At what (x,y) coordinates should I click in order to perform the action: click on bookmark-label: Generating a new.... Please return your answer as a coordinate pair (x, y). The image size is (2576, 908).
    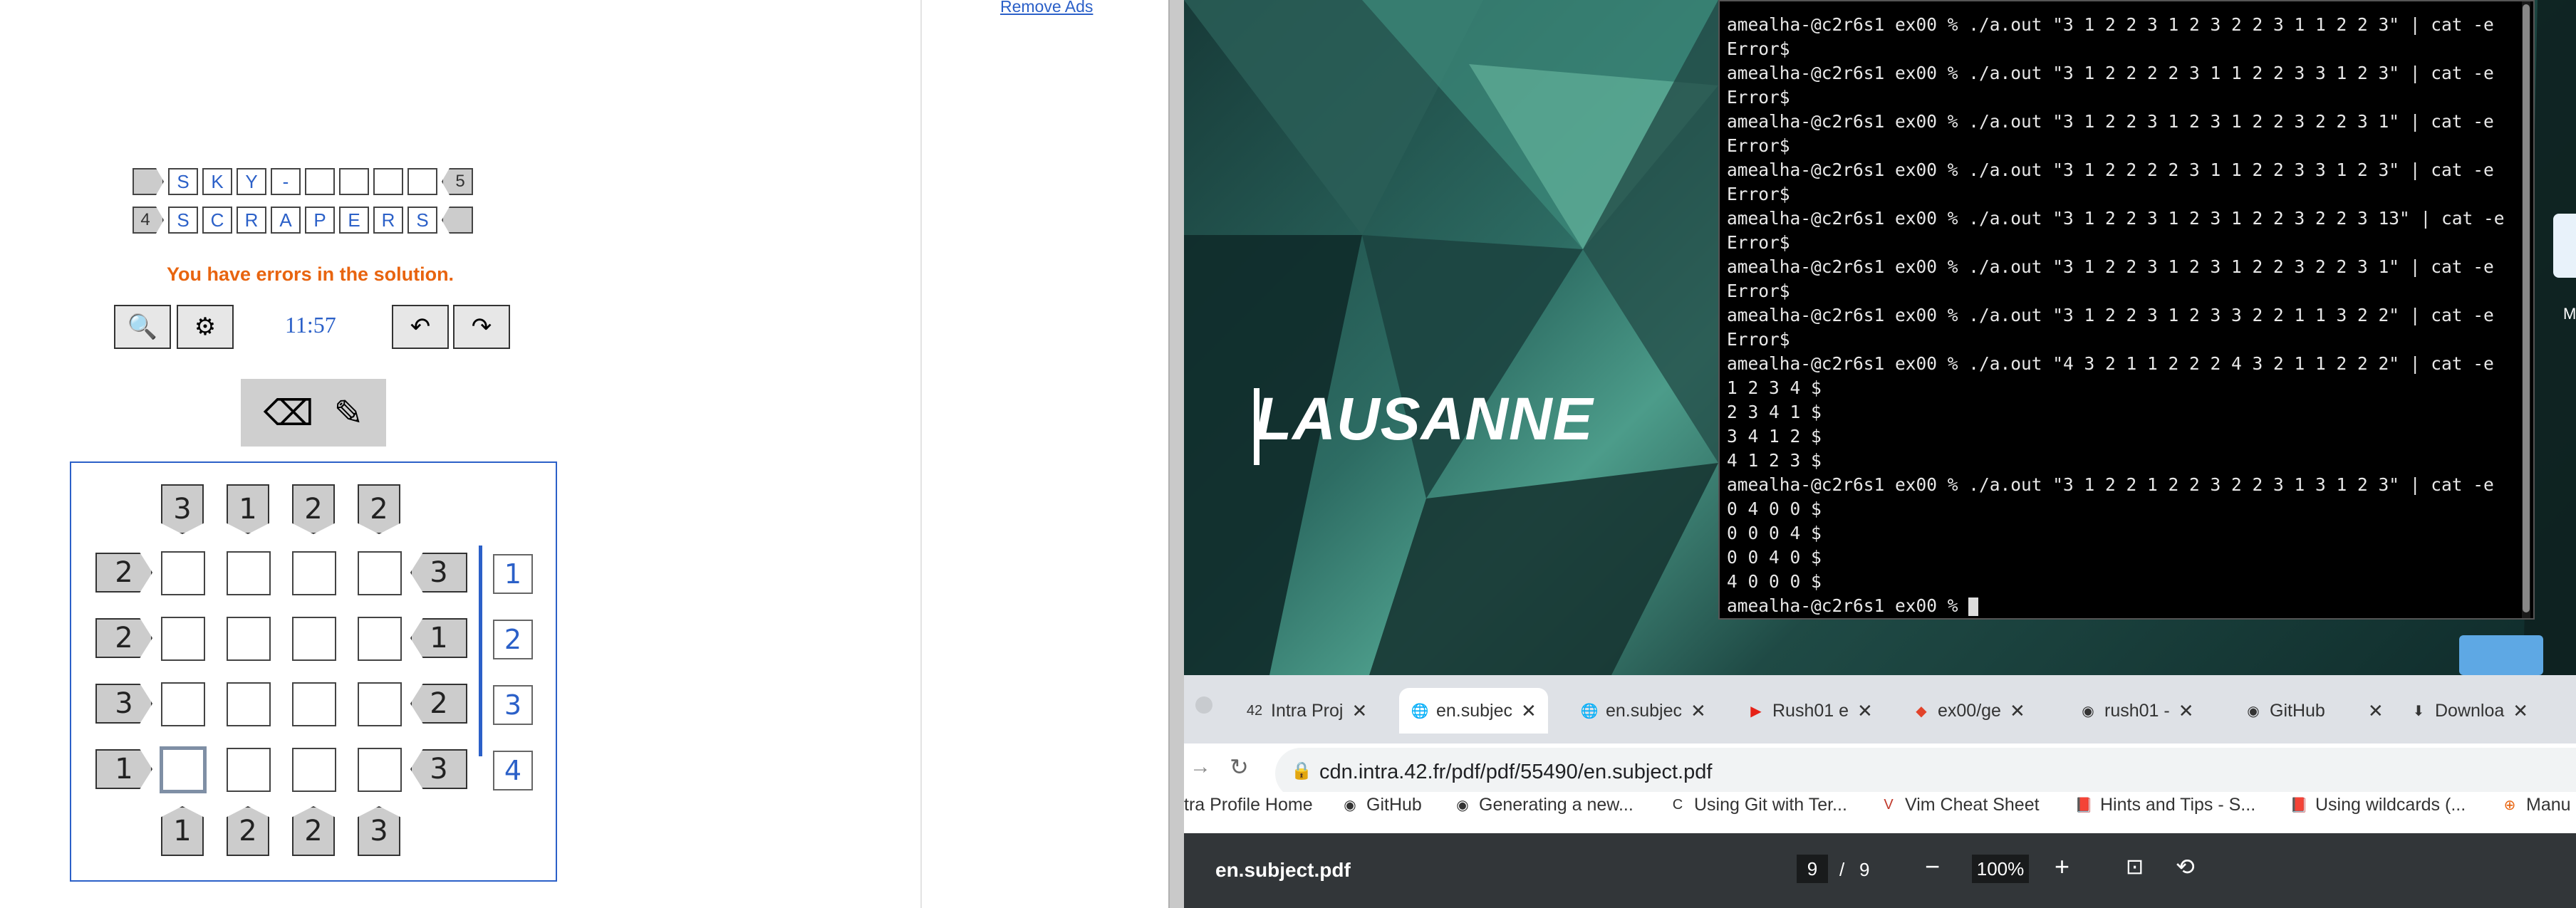
    Looking at the image, I should click on (1557, 805).